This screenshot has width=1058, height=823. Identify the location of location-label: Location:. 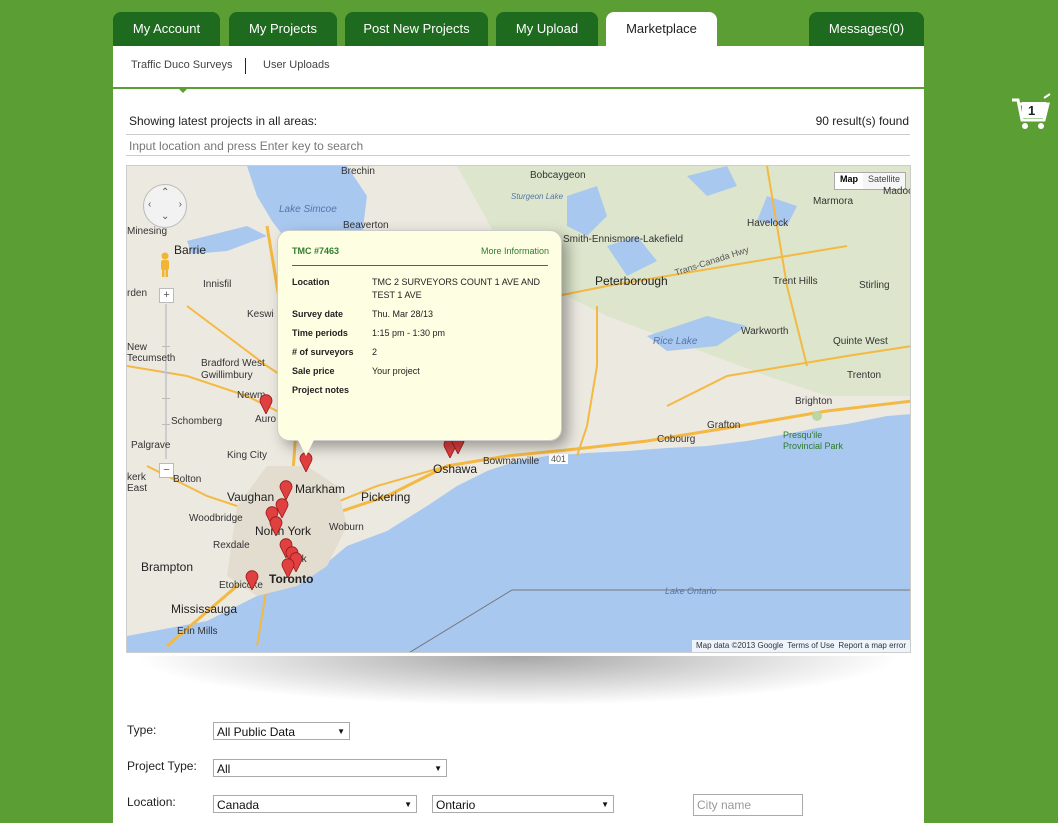
(151, 802).